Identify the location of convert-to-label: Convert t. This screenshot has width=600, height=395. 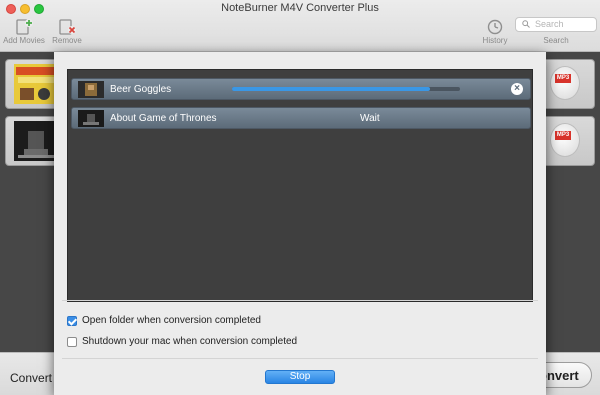
(34, 378).